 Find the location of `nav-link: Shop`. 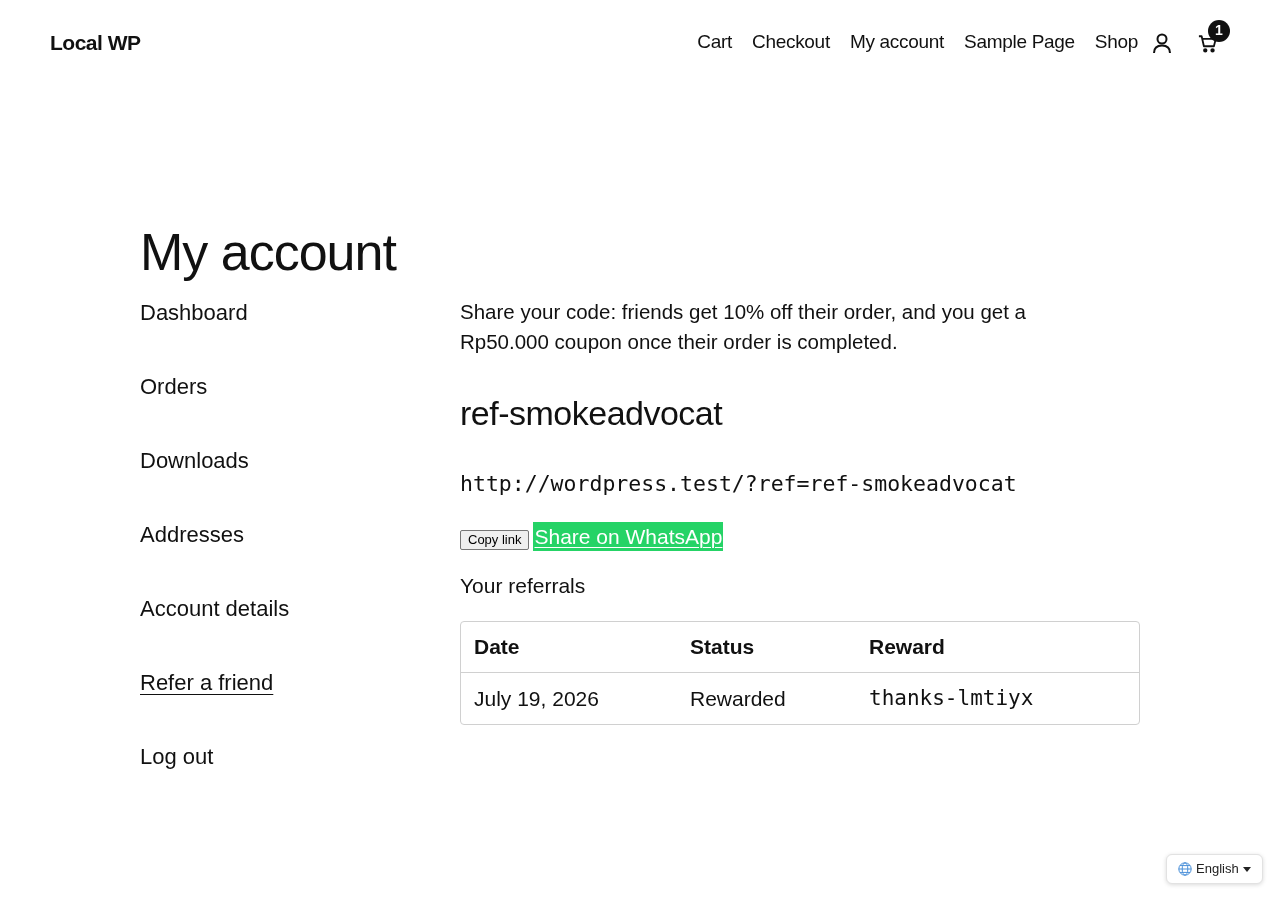

nav-link: Shop is located at coordinates (1116, 42).